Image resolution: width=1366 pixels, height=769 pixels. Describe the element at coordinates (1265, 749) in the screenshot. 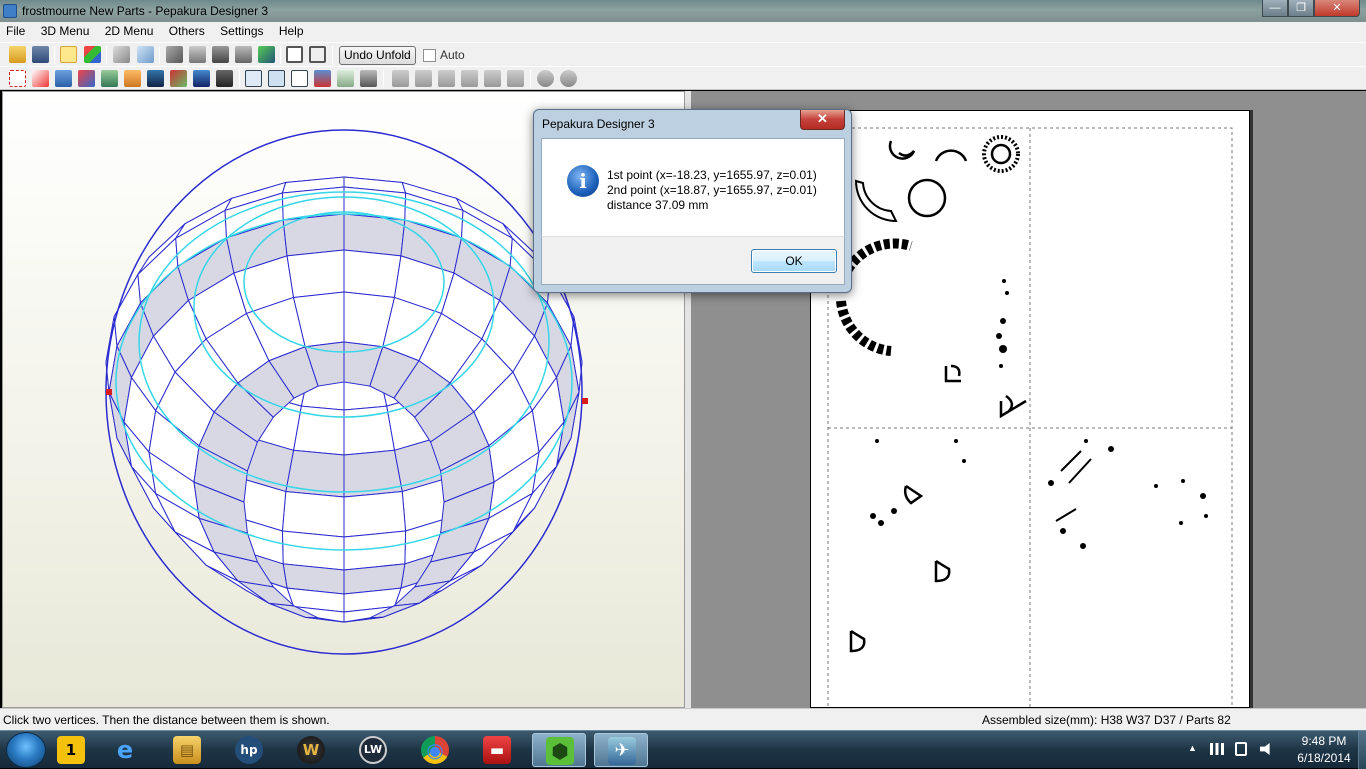

I see `volume-icon` at that location.